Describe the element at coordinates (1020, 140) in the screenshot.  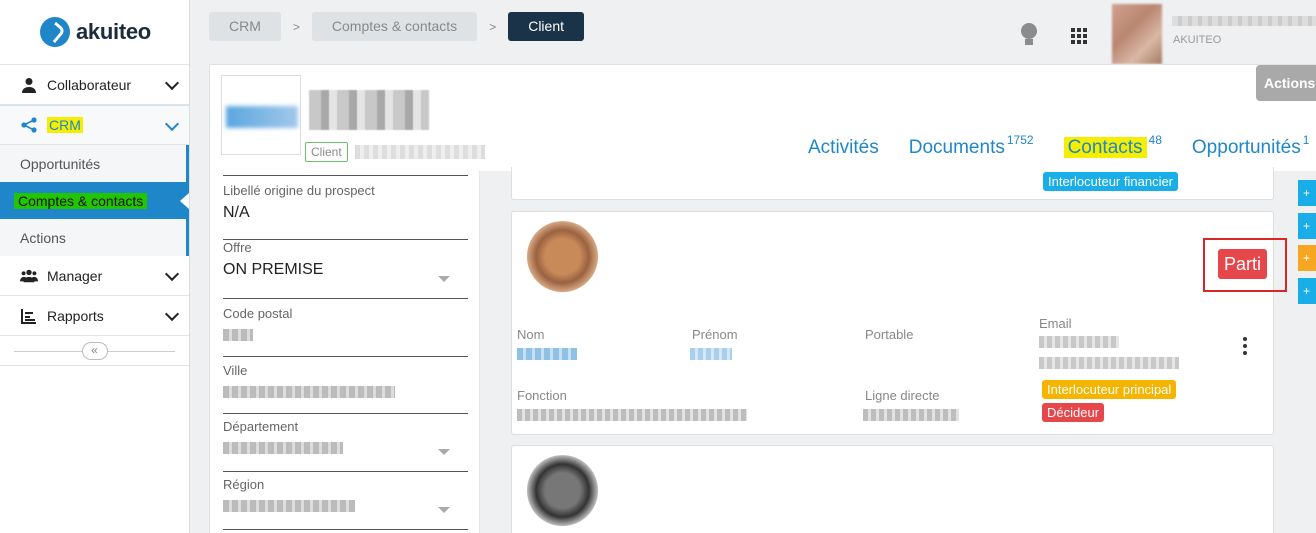
I see `tab-count: 1752` at that location.